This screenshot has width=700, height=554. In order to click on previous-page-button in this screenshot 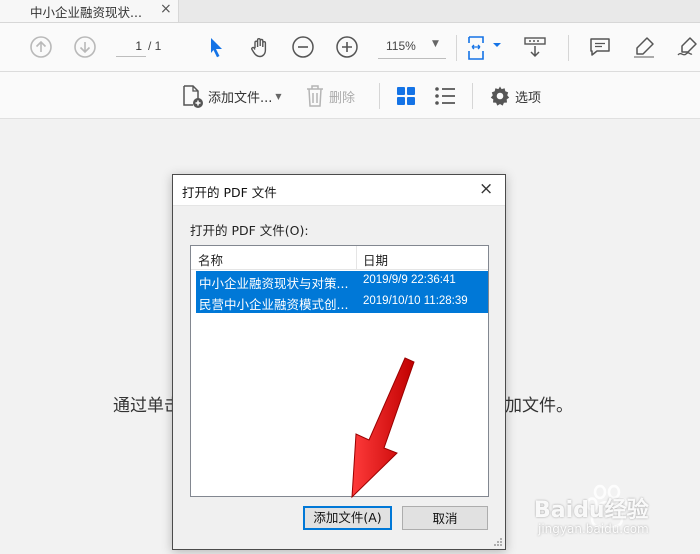, I will do `click(41, 47)`.